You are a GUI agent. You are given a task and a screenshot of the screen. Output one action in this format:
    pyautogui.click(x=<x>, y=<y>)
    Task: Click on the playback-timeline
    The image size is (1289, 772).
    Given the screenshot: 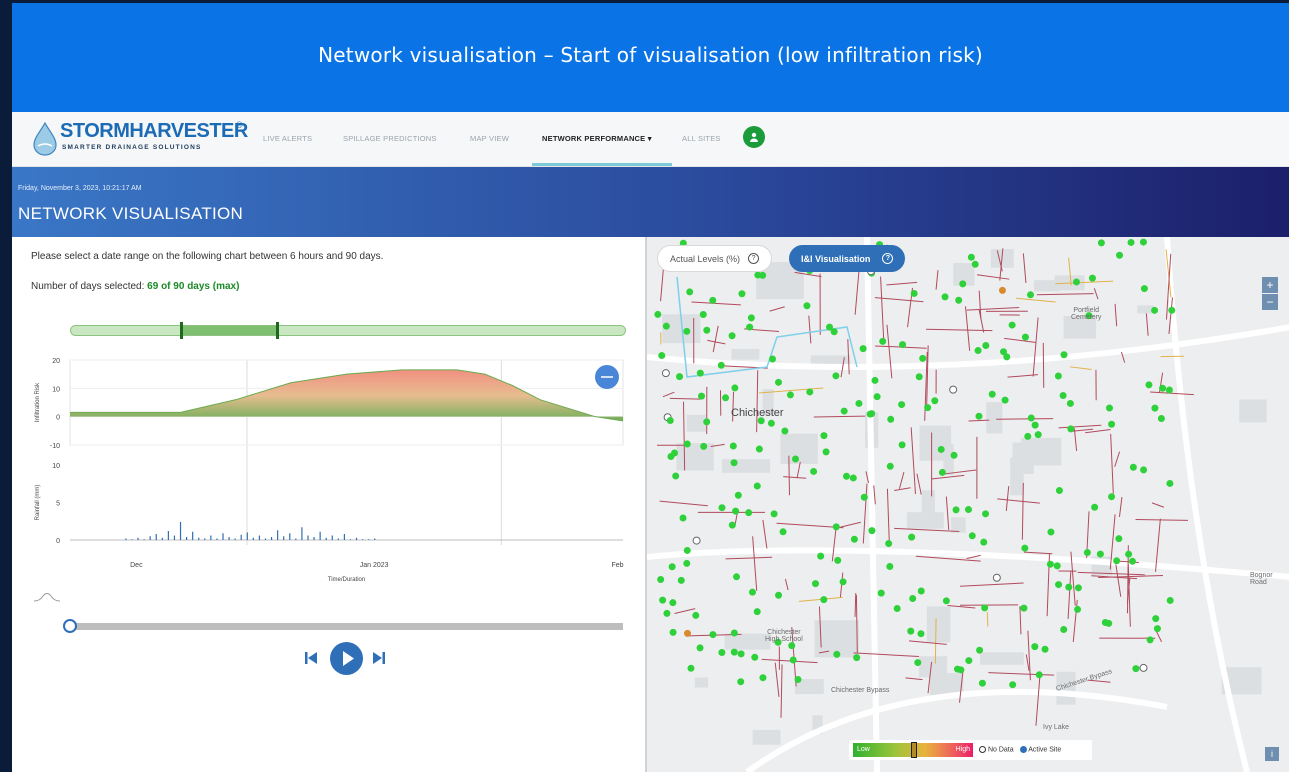 What is the action you would take?
    pyautogui.click(x=346, y=626)
    